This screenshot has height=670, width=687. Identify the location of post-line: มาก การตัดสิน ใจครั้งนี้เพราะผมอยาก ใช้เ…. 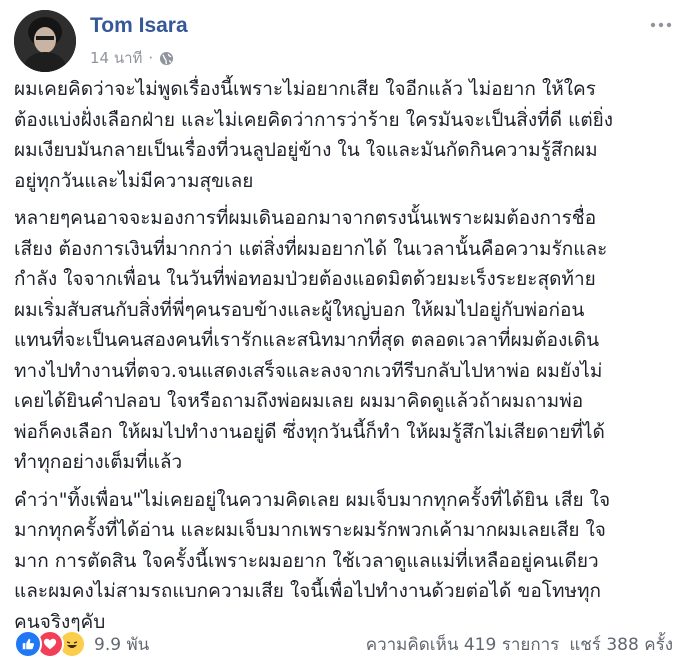
(306, 560).